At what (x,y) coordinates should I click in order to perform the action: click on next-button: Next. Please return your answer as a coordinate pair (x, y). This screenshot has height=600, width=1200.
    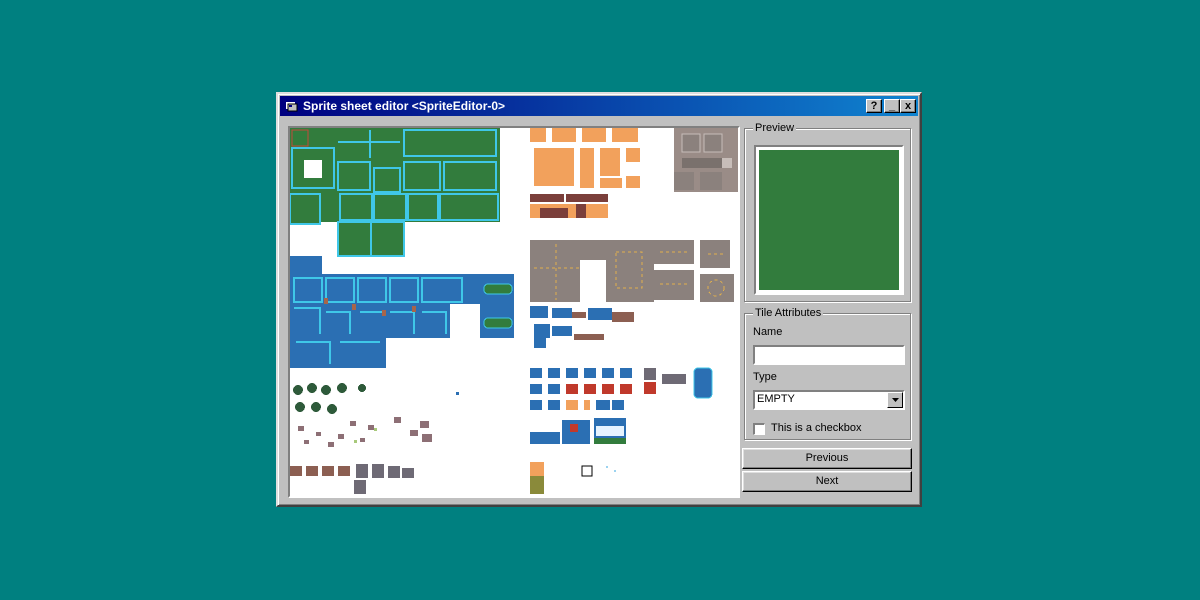
    Looking at the image, I should click on (827, 481).